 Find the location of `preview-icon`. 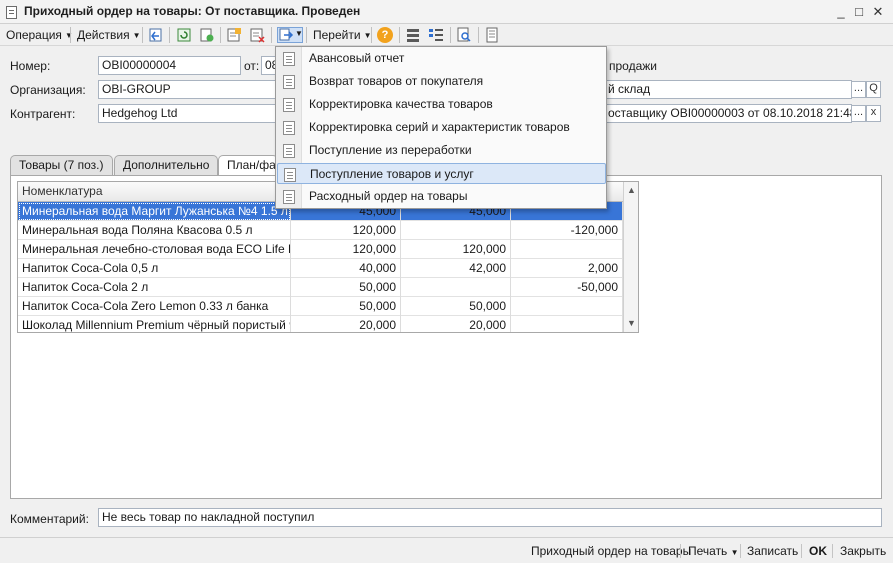

preview-icon is located at coordinates (464, 35).